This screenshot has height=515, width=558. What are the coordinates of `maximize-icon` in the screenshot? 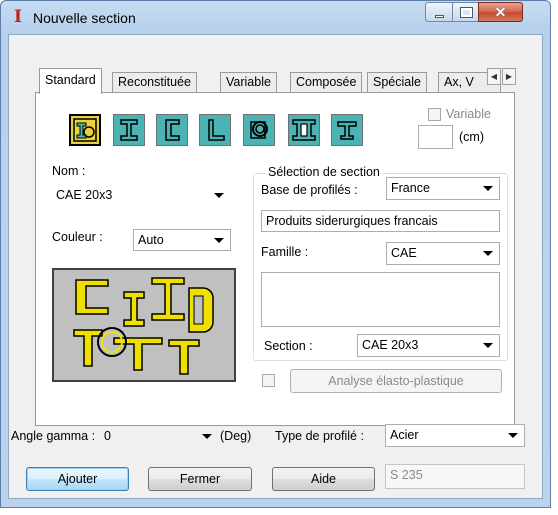 It's located at (466, 12).